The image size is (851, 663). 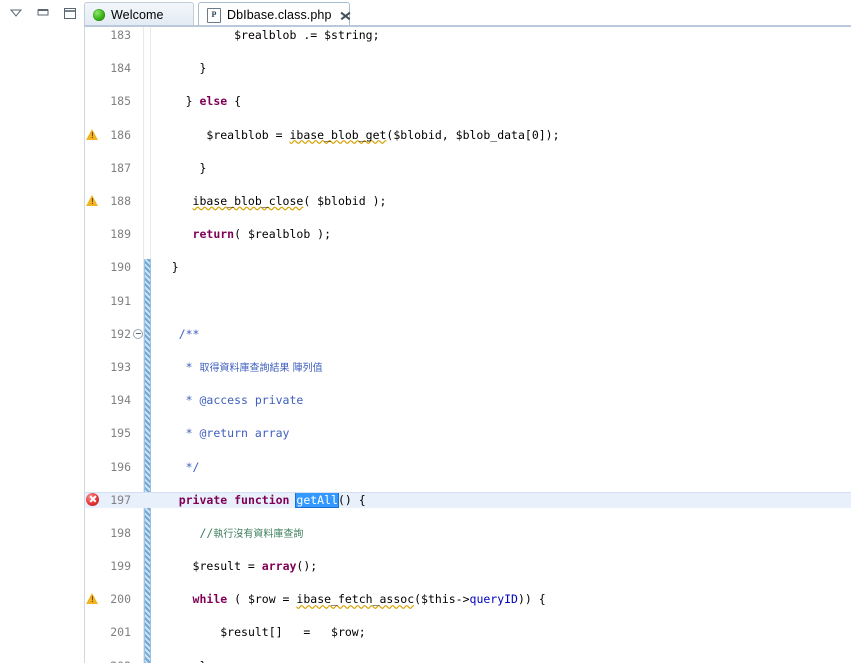 I want to click on triangle-down-icon, so click(x=16, y=13).